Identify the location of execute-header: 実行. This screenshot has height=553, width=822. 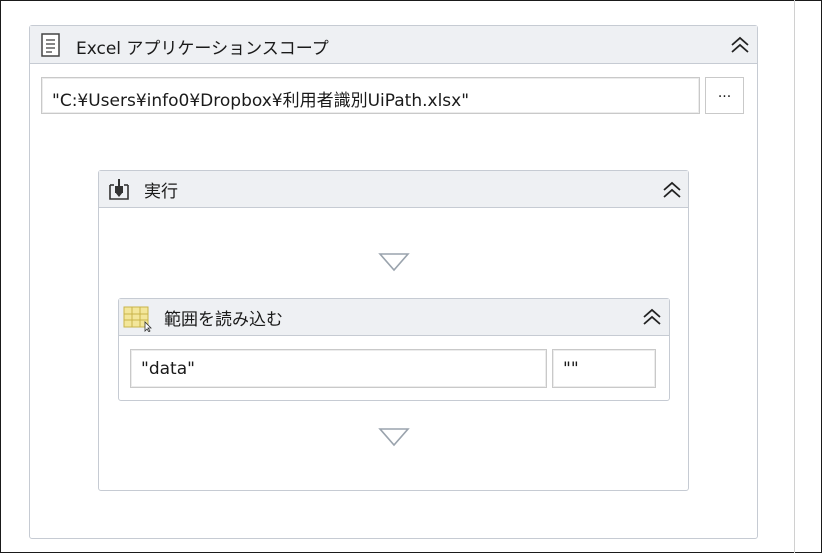
(393, 189).